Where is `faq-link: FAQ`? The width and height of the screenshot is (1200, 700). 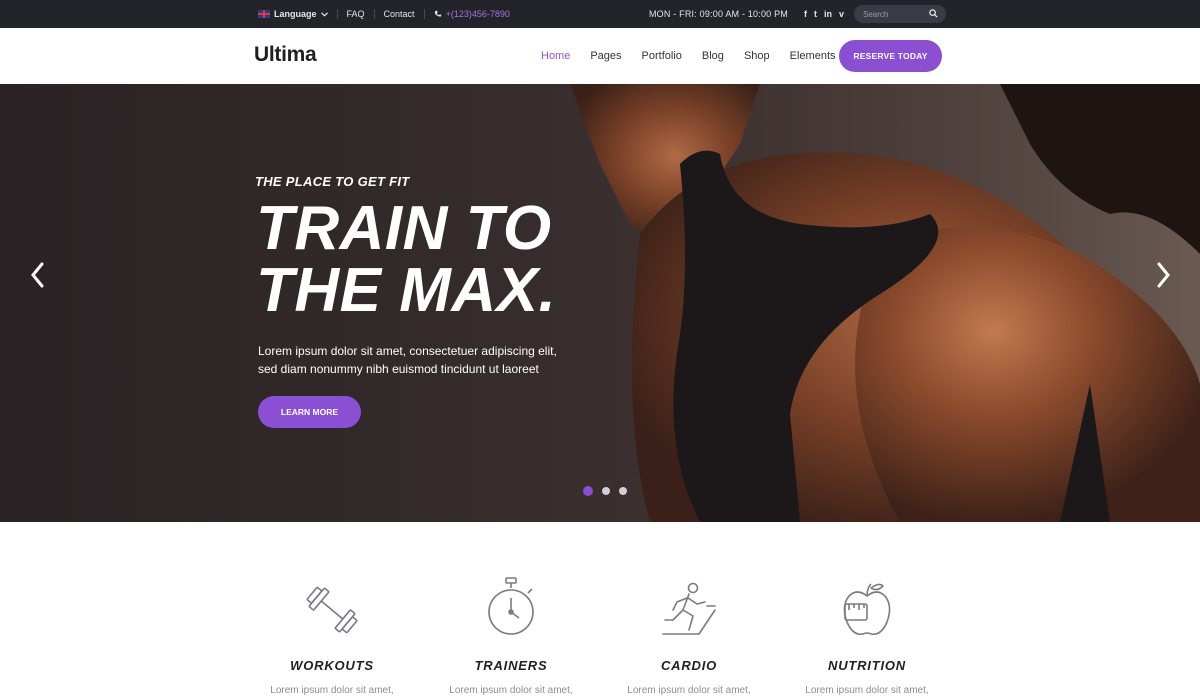
faq-link: FAQ is located at coordinates (356, 14).